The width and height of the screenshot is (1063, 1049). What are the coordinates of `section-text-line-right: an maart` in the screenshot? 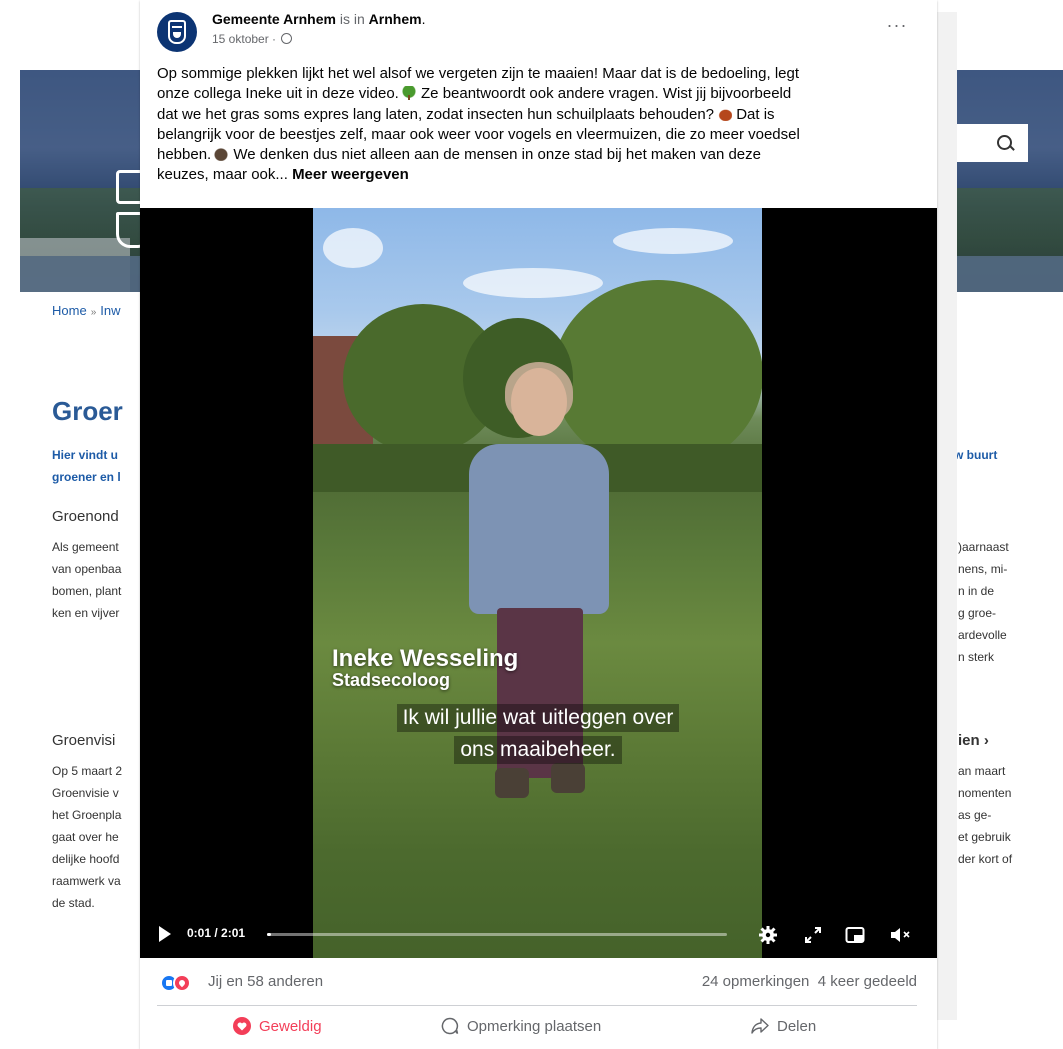 It's located at (982, 771).